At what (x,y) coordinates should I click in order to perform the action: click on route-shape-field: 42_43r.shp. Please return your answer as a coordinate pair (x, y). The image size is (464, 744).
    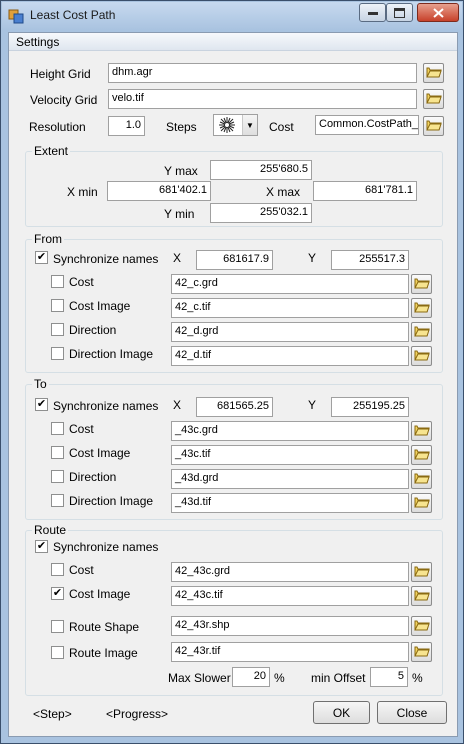
    Looking at the image, I should click on (290, 626).